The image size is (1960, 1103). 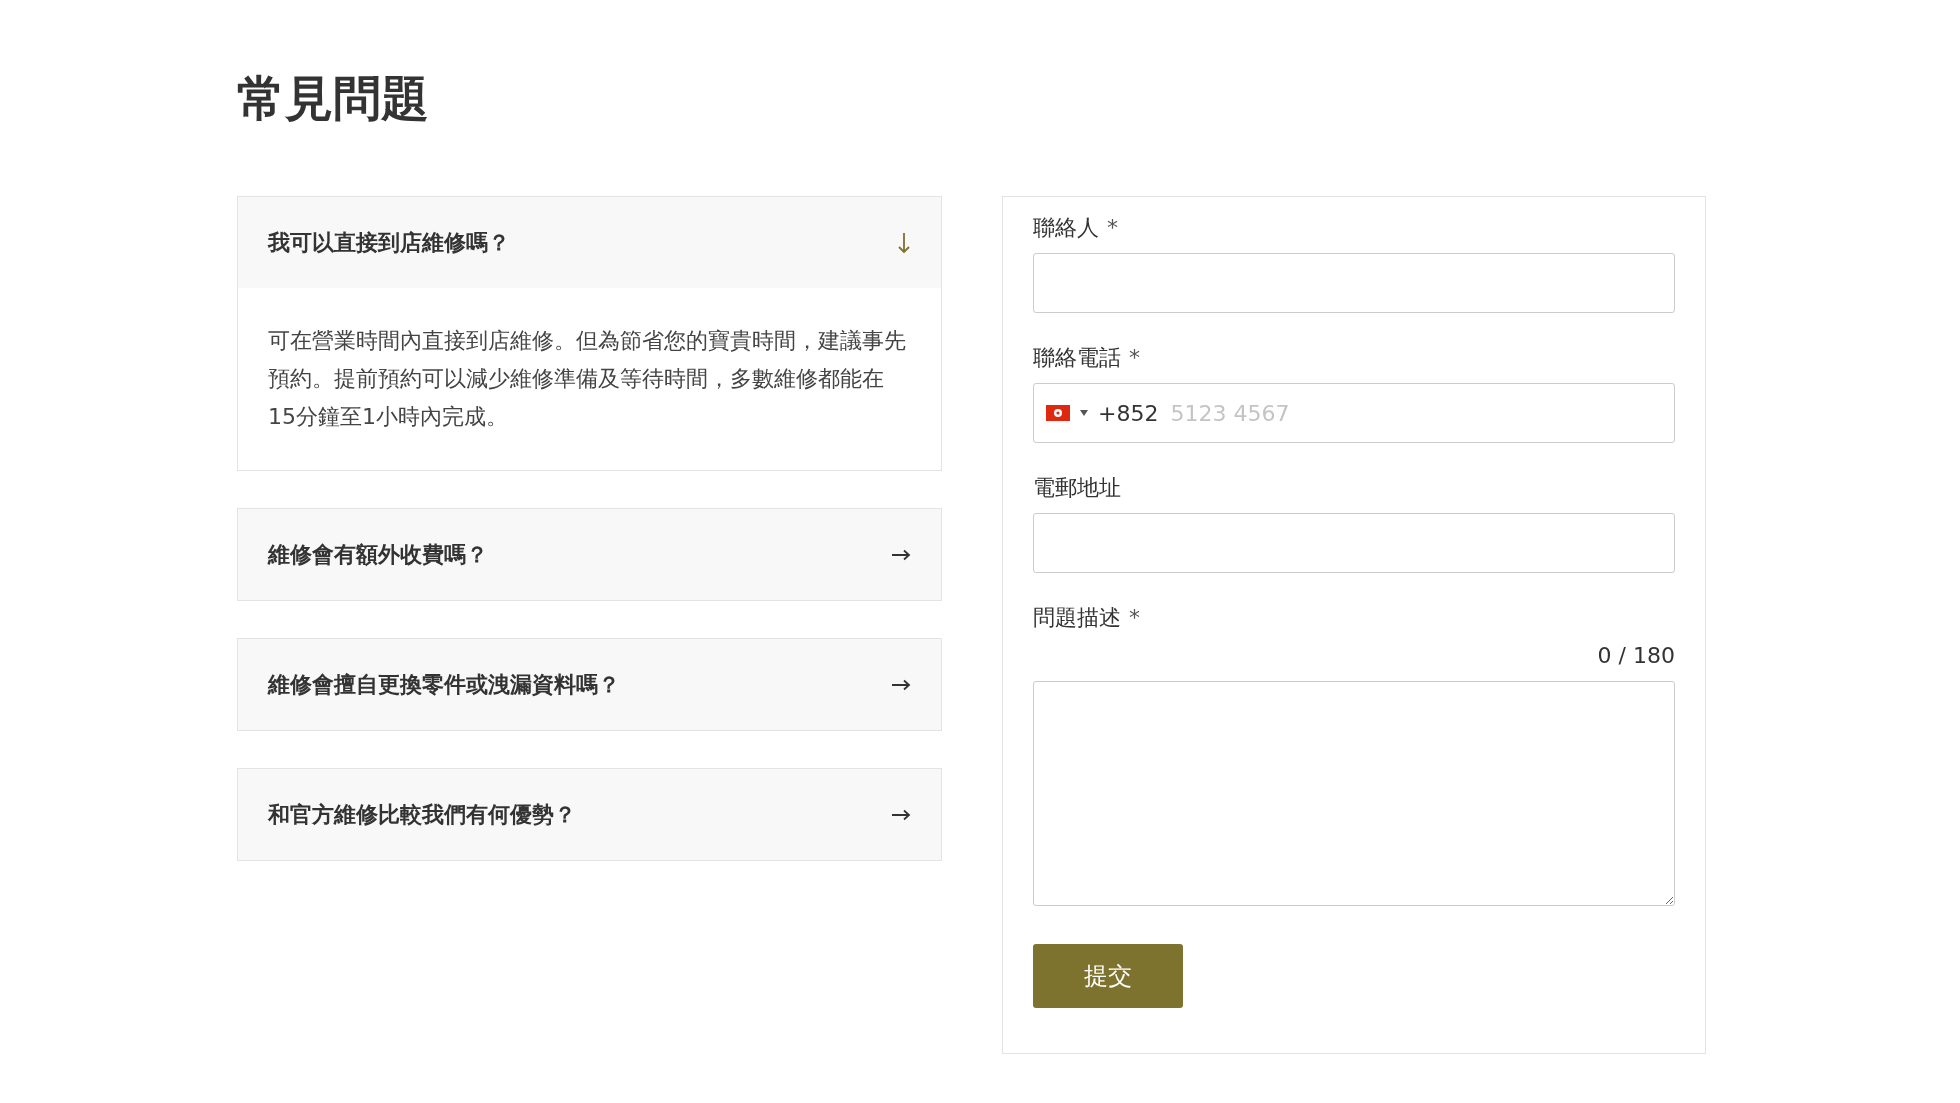 I want to click on faq-question-header: 維修會擅自更換零件或洩漏資料嗎？, so click(x=589, y=684).